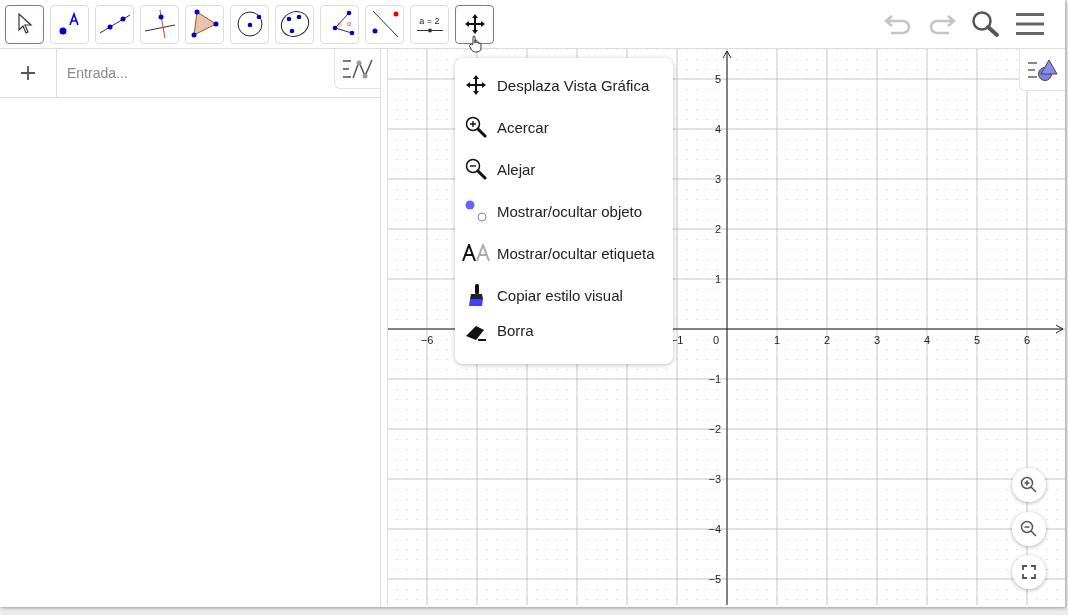 This screenshot has height=615, width=1068. What do you see at coordinates (564, 127) in the screenshot?
I see `menu-item: Acercar` at bounding box center [564, 127].